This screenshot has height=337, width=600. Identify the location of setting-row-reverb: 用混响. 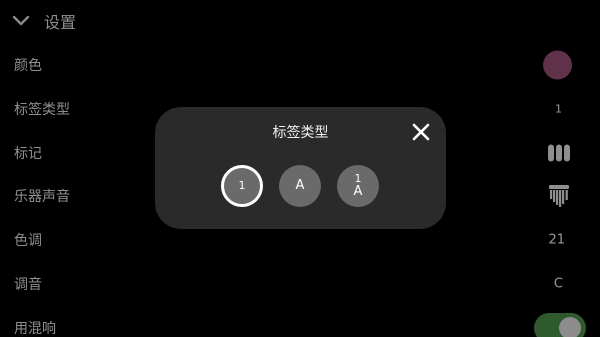
(300, 325).